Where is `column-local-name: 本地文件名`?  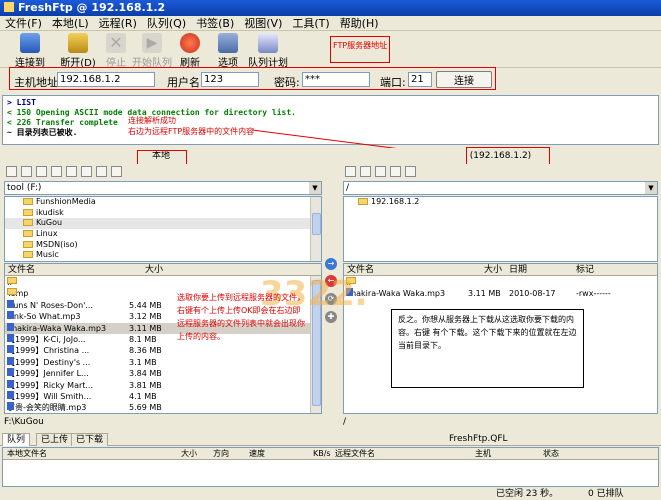
column-local-name: 本地文件名 is located at coordinates (27, 454).